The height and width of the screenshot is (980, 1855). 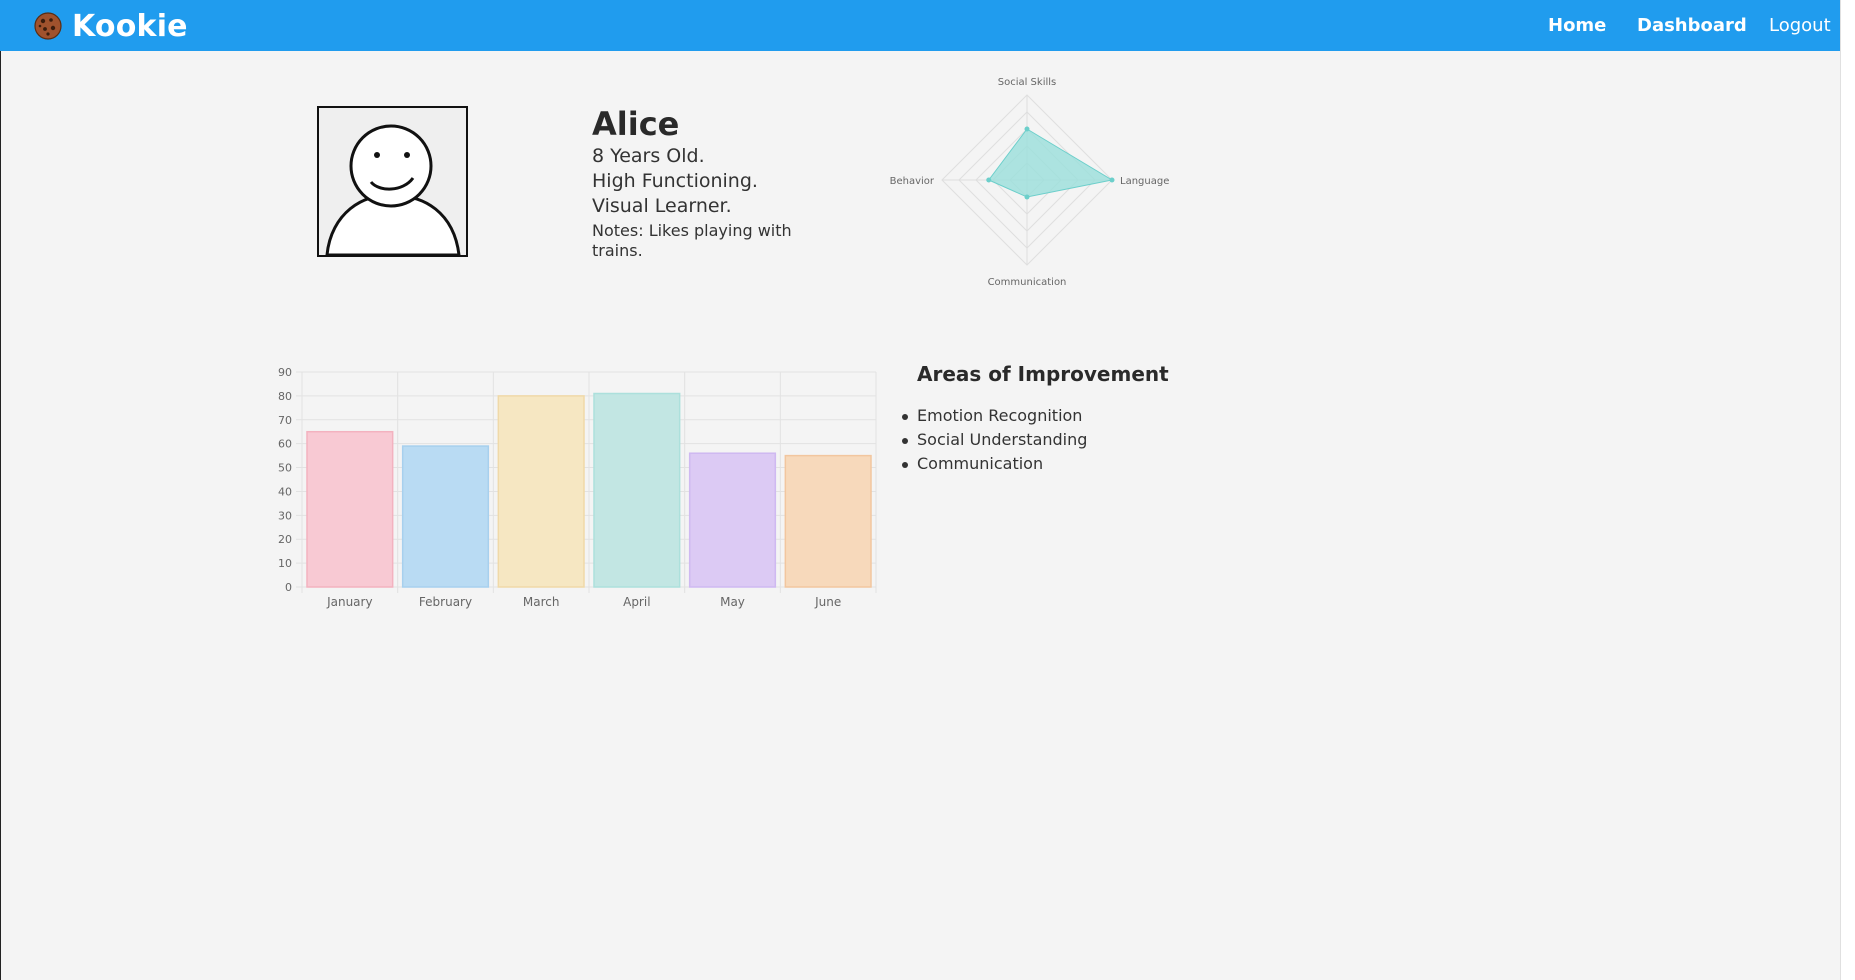 I want to click on functioning-text: High Functioning., so click(x=675, y=181).